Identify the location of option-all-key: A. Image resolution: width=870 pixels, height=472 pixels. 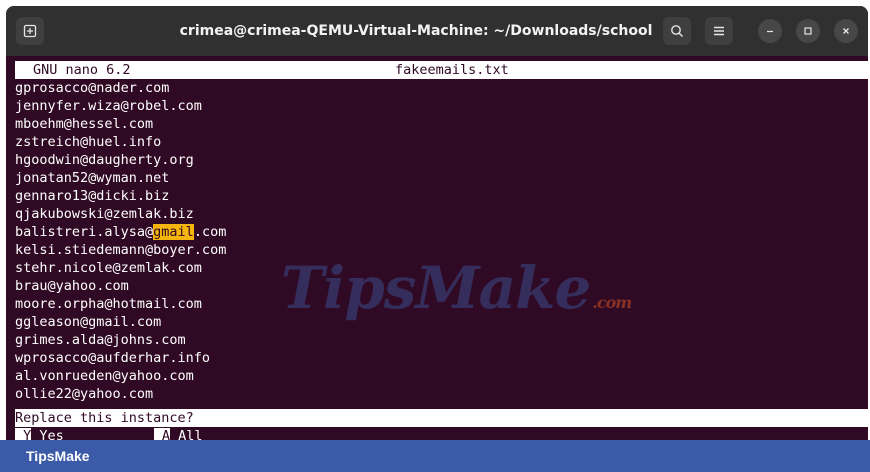
(162, 434).